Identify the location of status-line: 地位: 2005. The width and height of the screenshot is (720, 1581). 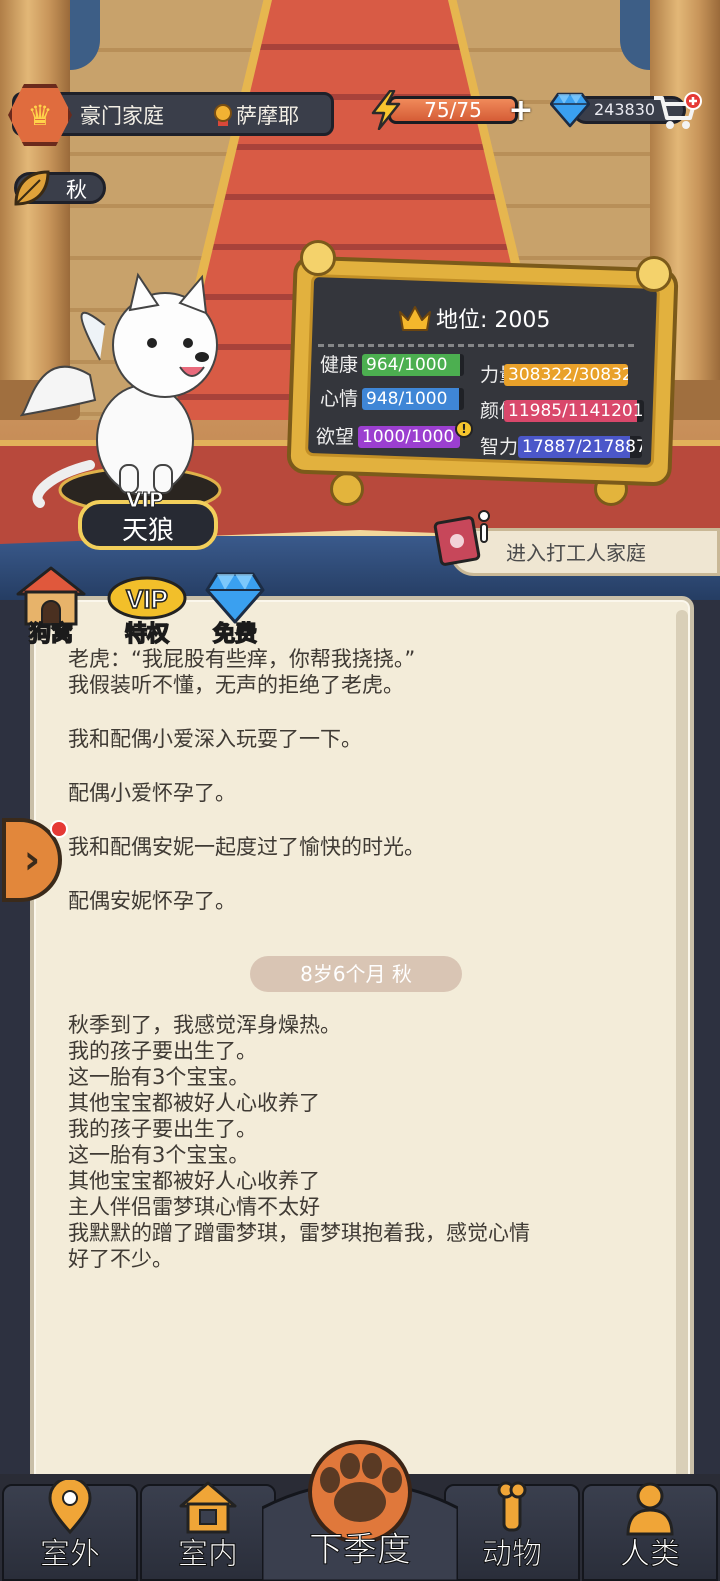
(474, 318).